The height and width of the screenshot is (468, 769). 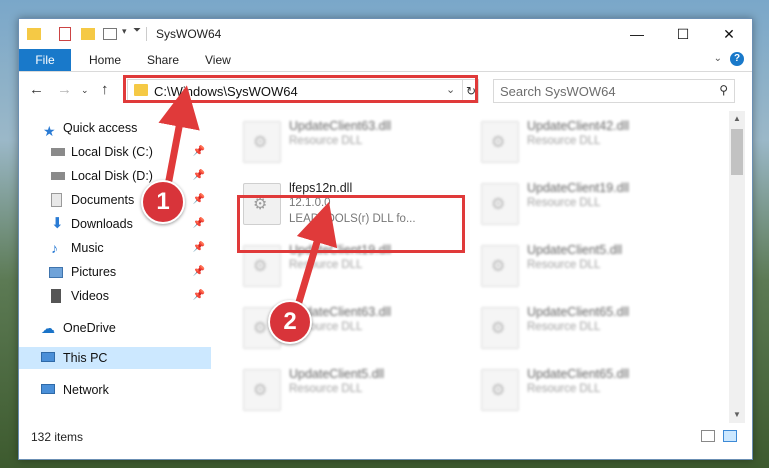 What do you see at coordinates (45, 60) in the screenshot?
I see `tab-file: File` at bounding box center [45, 60].